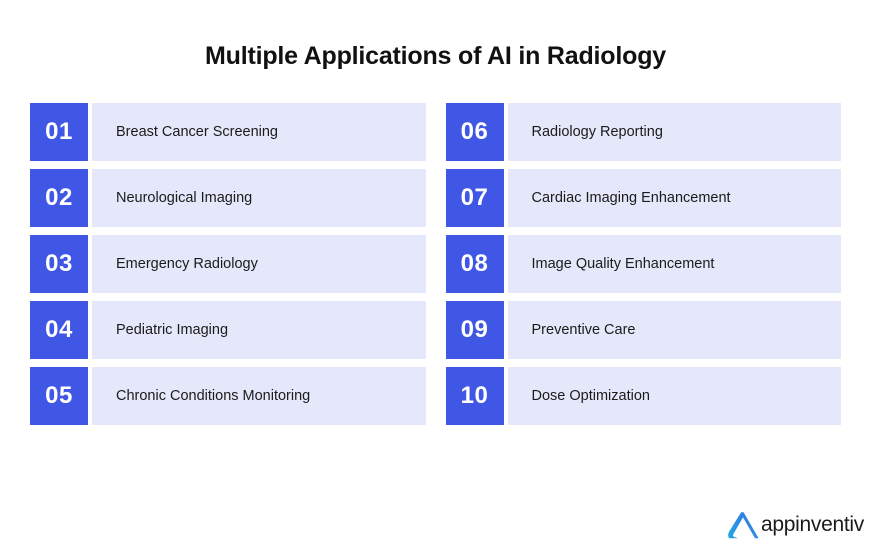  What do you see at coordinates (197, 132) in the screenshot?
I see `item-label: Breast Cancer Screening` at bounding box center [197, 132].